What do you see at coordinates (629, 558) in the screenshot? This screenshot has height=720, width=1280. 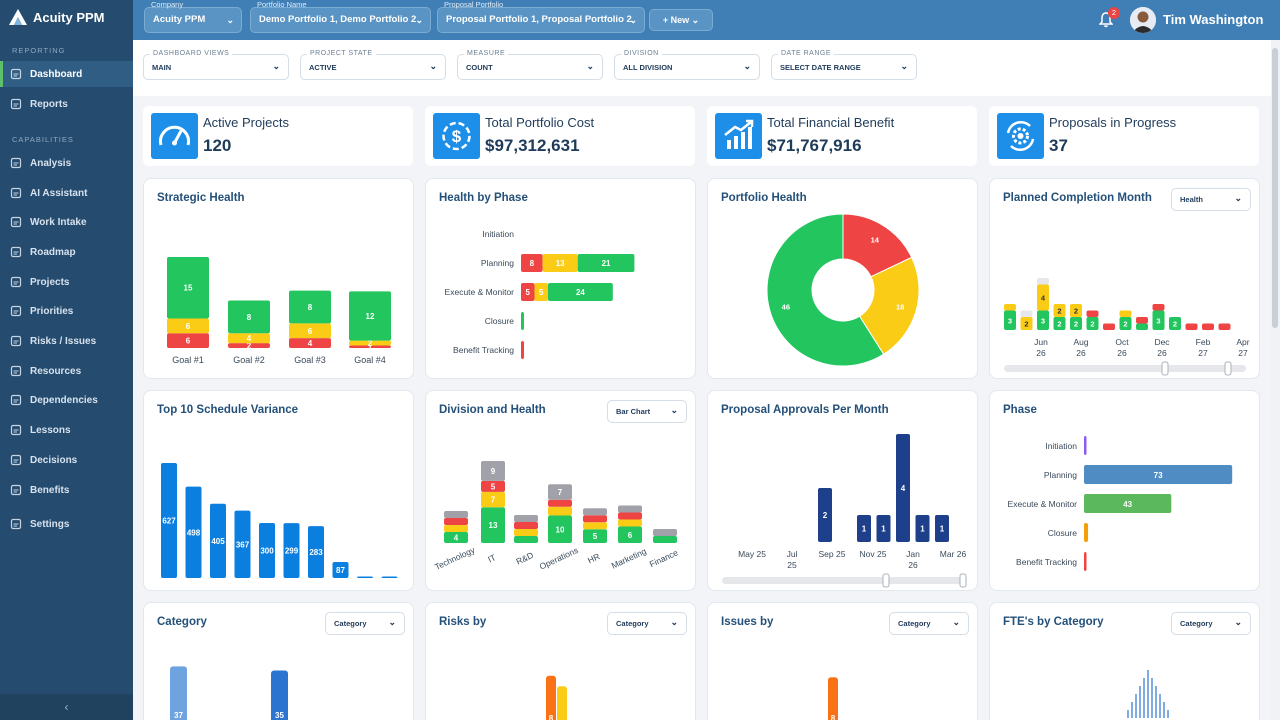 I see `x-tick-label: Marketing` at bounding box center [629, 558].